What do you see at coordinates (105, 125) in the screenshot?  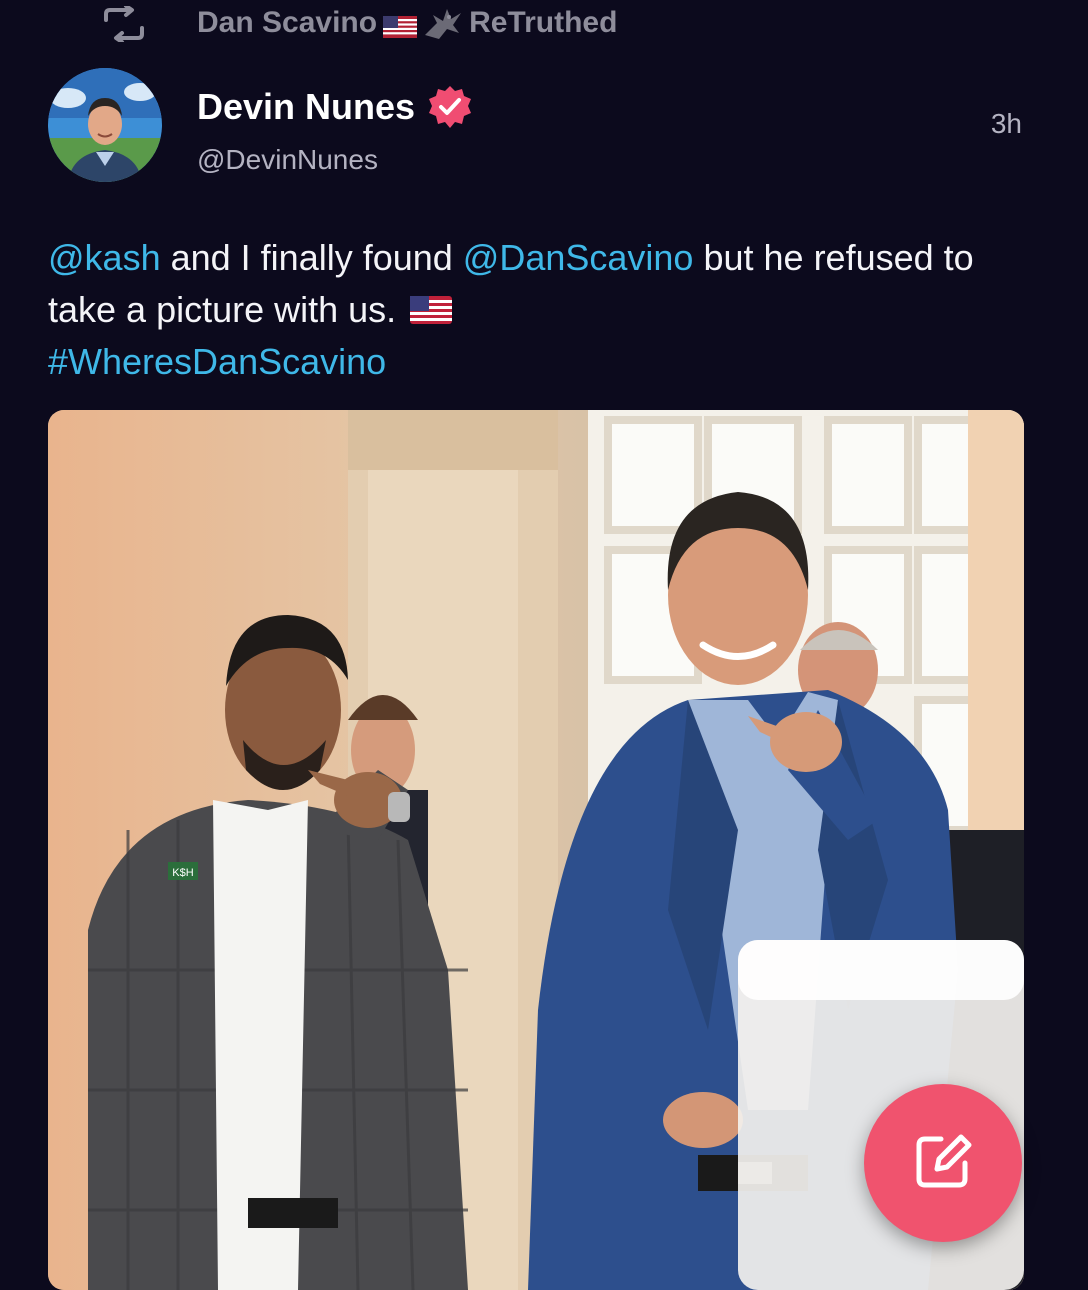 I see `avatar` at bounding box center [105, 125].